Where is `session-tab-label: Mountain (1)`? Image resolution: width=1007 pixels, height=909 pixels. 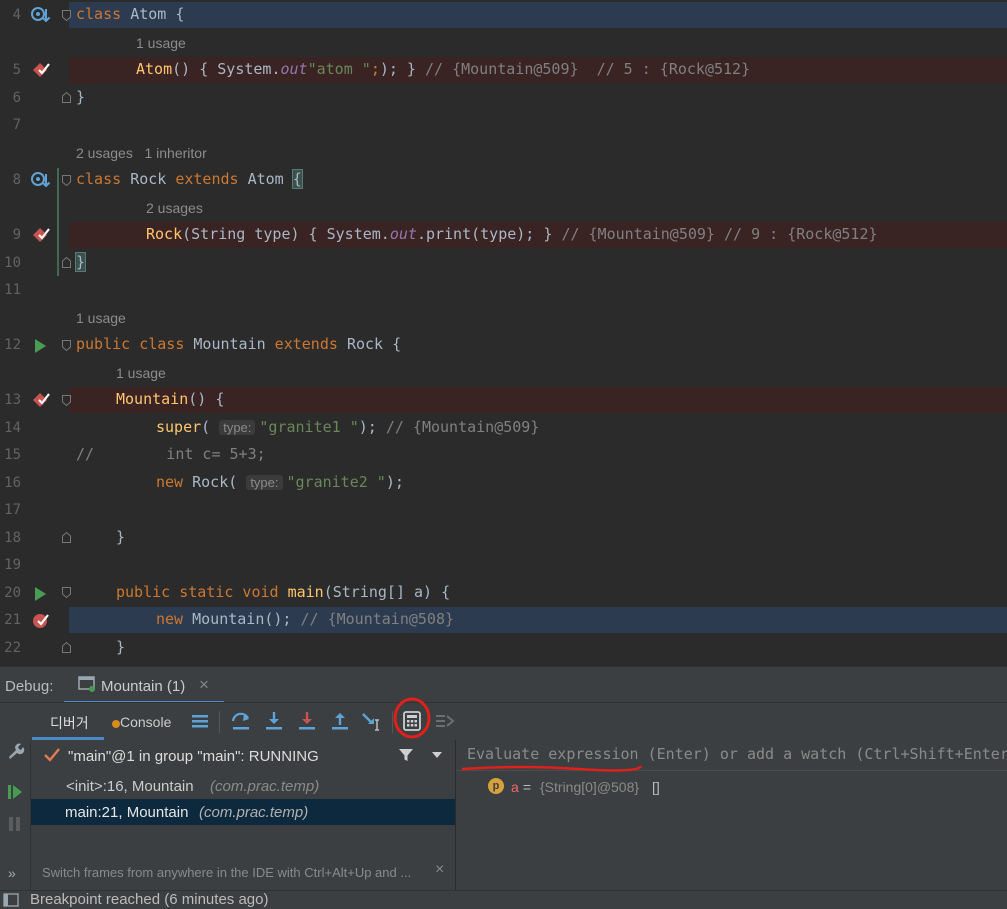
session-tab-label: Mountain (1) is located at coordinates (143, 686).